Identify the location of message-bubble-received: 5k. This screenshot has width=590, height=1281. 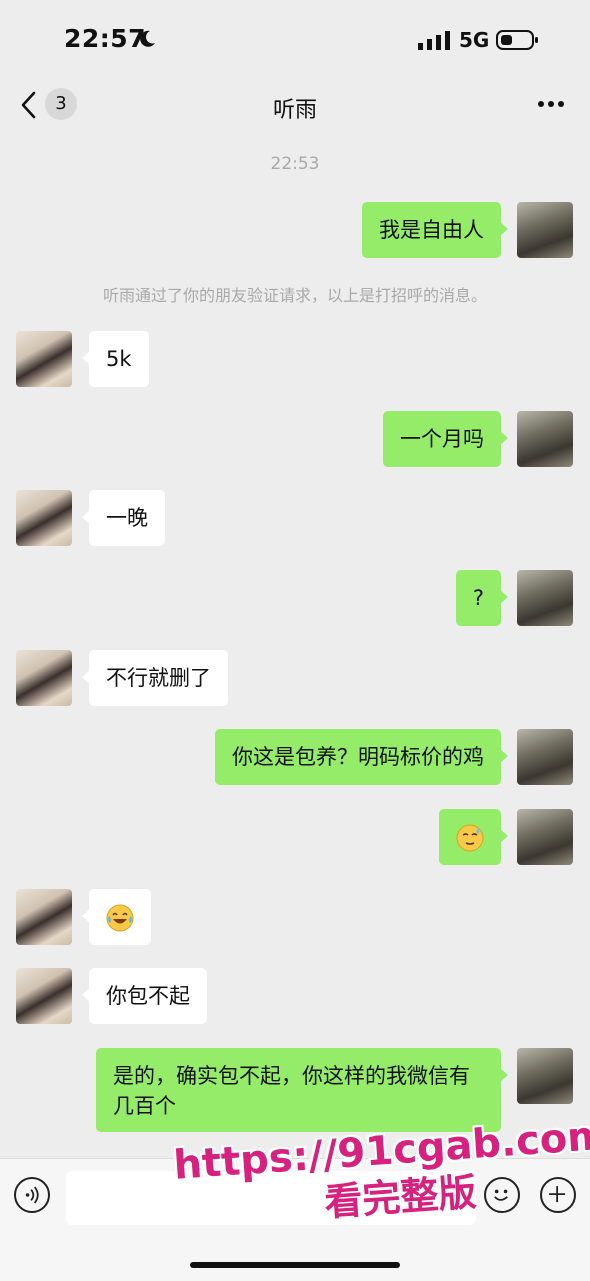
(115, 359).